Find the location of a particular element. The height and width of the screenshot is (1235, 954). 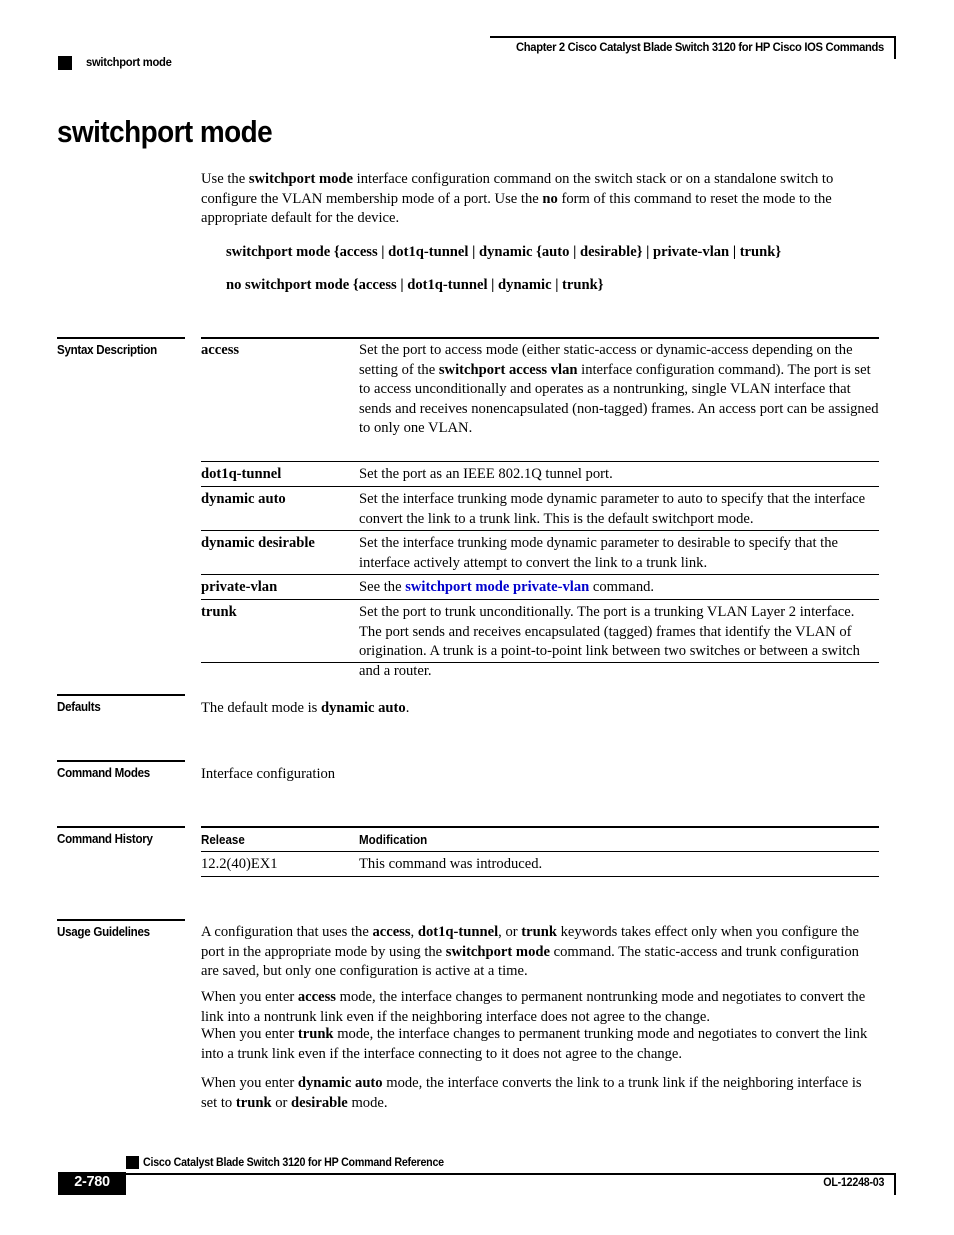

section-label-defaults: Defaults is located at coordinates (79, 707).